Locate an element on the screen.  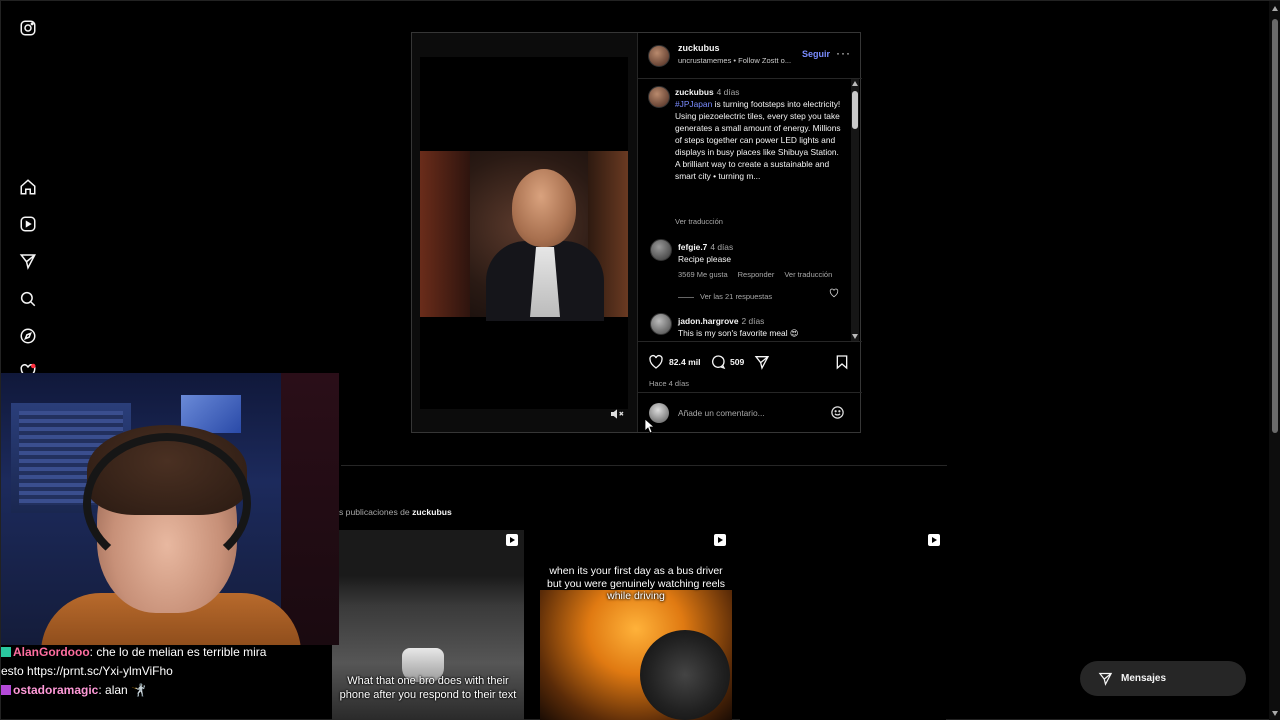
more-posts-username: zuckubus is located at coordinates (432, 512).